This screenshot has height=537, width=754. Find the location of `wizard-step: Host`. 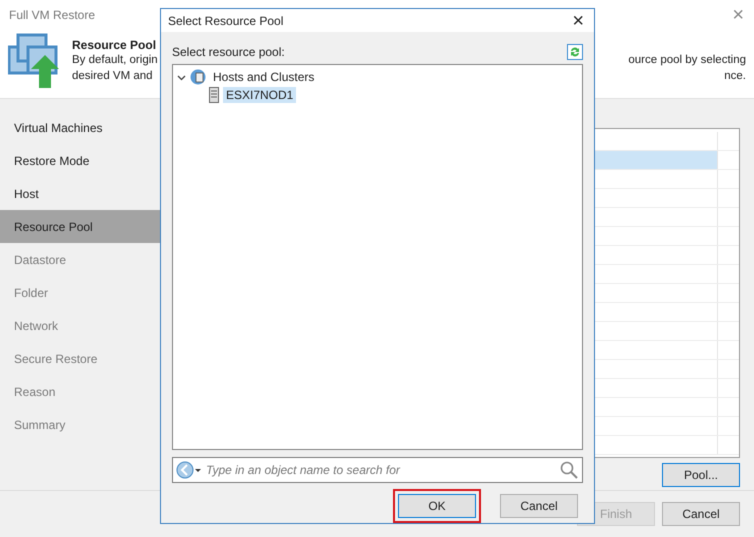

wizard-step: Host is located at coordinates (80, 193).